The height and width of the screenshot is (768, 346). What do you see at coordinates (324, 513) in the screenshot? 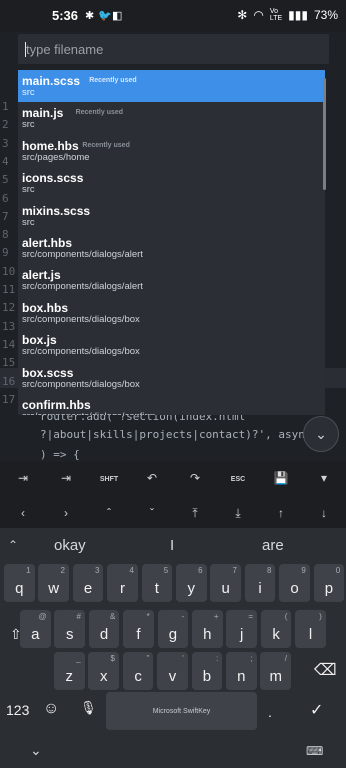
I see `page-down-key: ↓` at bounding box center [324, 513].